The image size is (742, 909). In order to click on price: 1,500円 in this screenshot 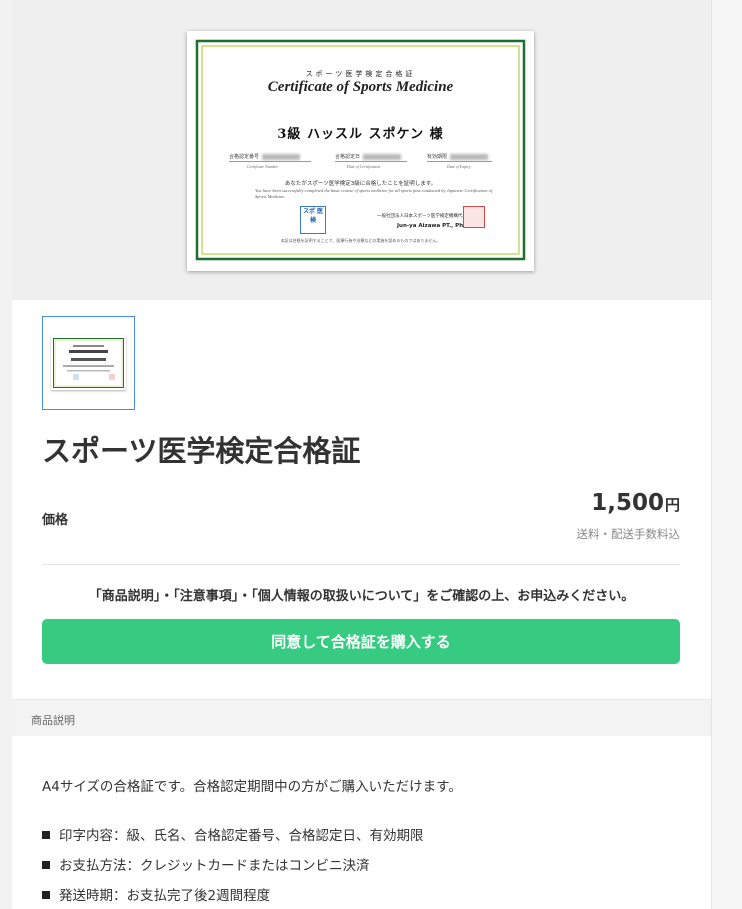, I will do `click(635, 503)`.